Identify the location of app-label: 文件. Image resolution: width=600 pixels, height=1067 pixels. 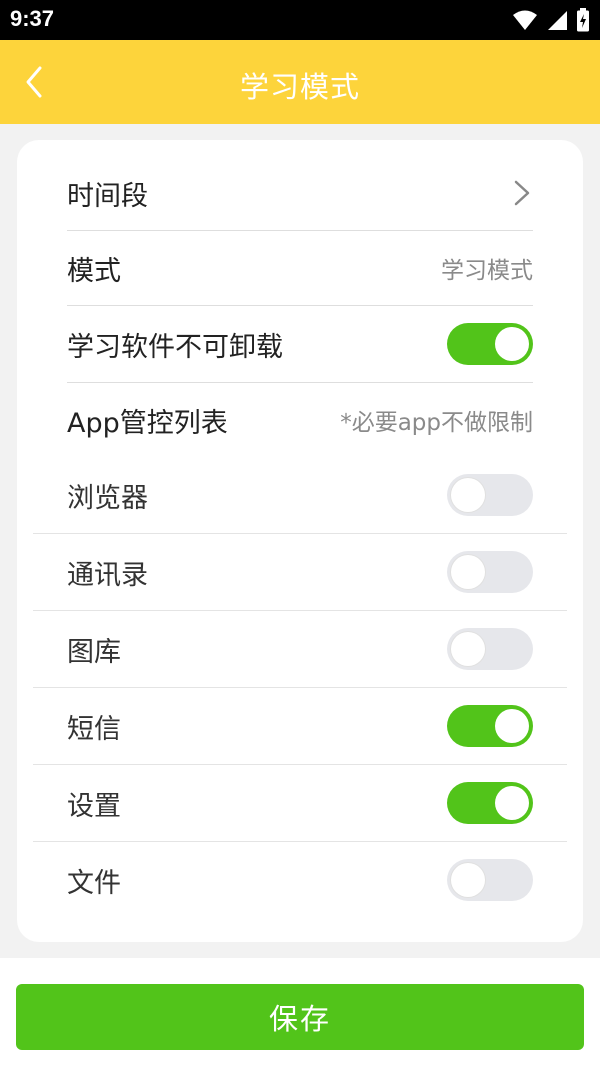
(94, 883).